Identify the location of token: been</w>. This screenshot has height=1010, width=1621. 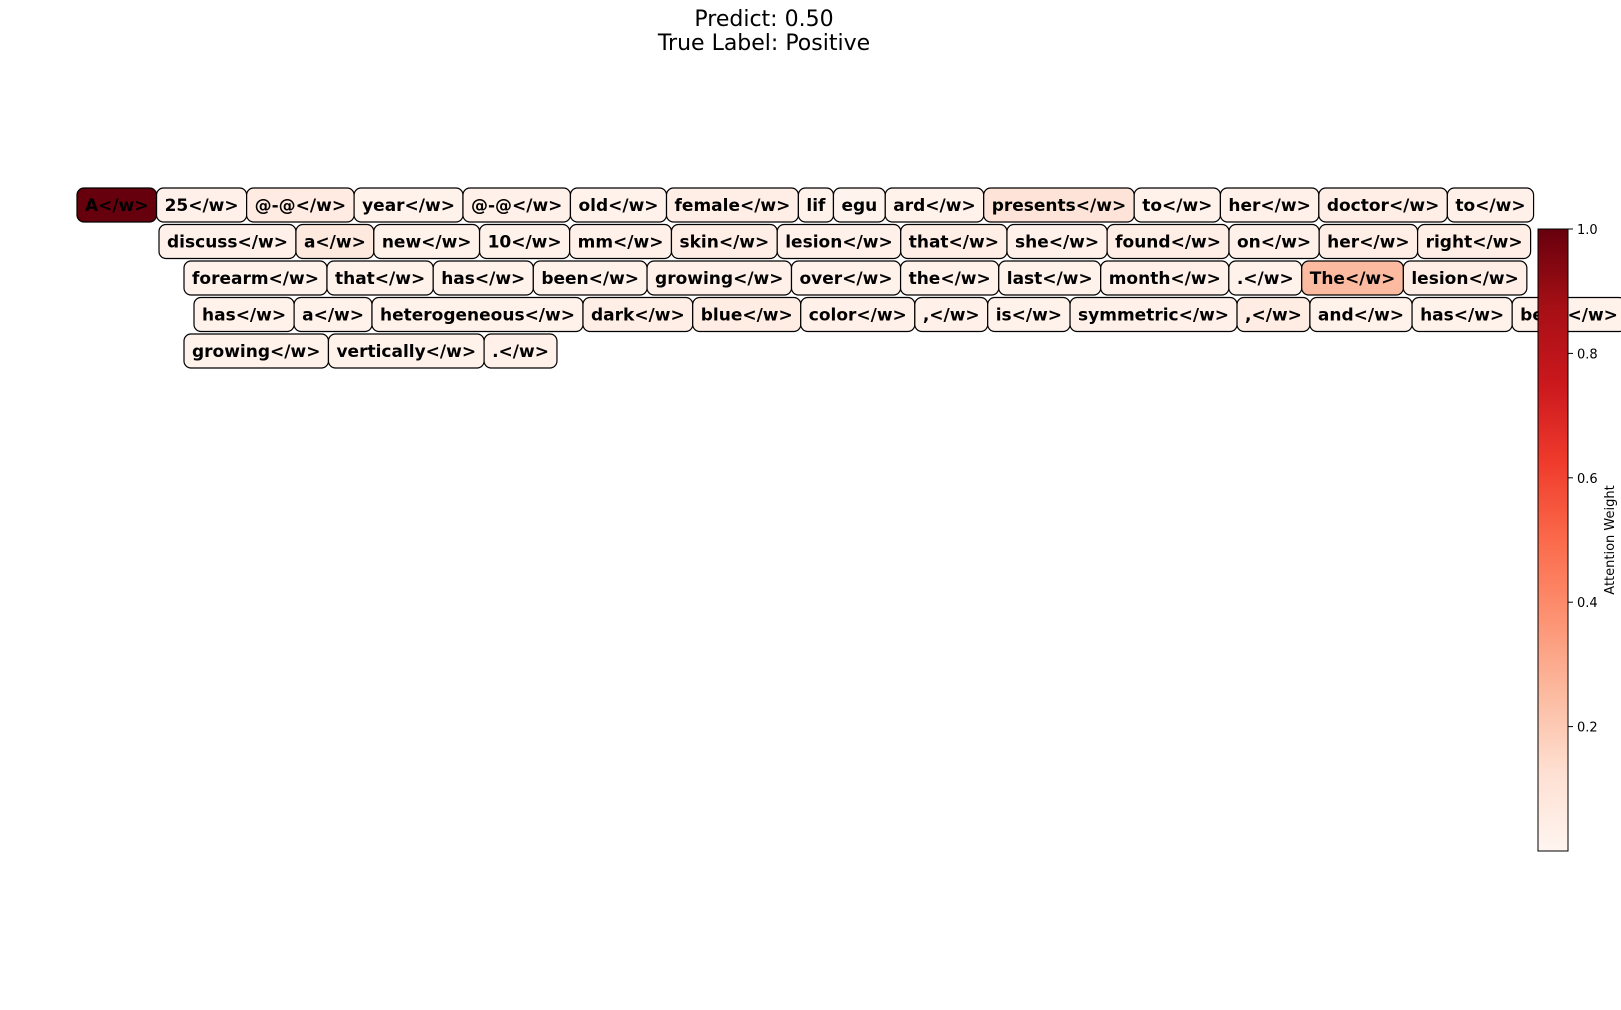
(590, 278).